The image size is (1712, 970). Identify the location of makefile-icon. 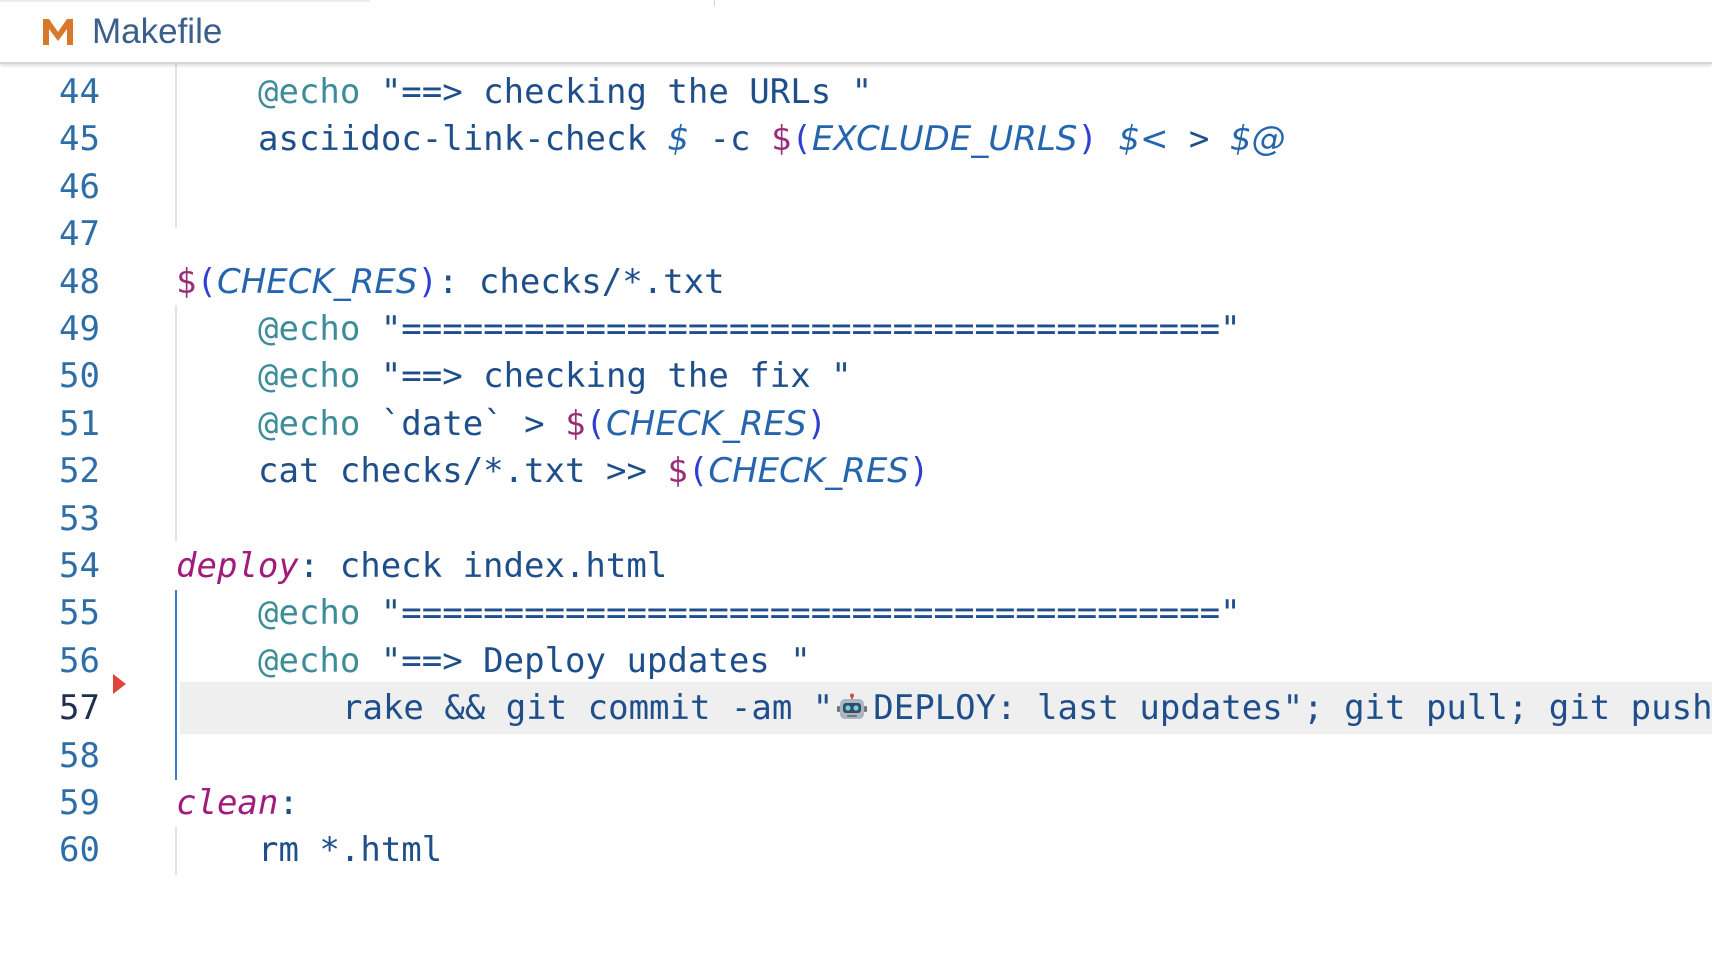
(58, 32).